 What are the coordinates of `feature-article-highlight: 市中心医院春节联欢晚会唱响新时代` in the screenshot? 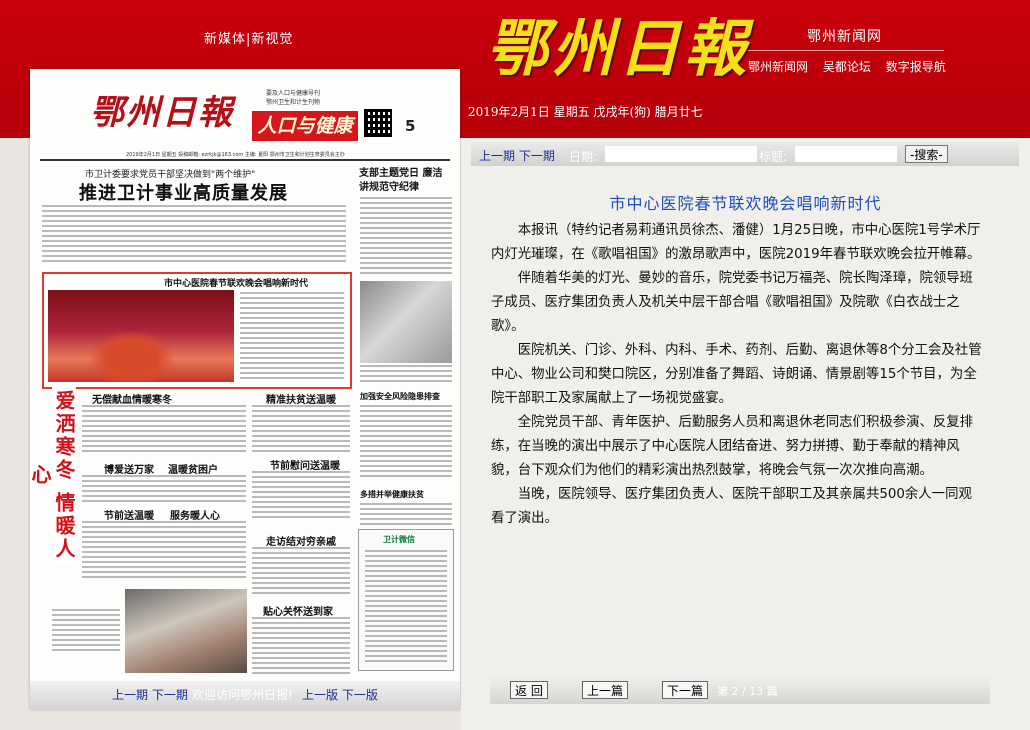 It's located at (197, 330).